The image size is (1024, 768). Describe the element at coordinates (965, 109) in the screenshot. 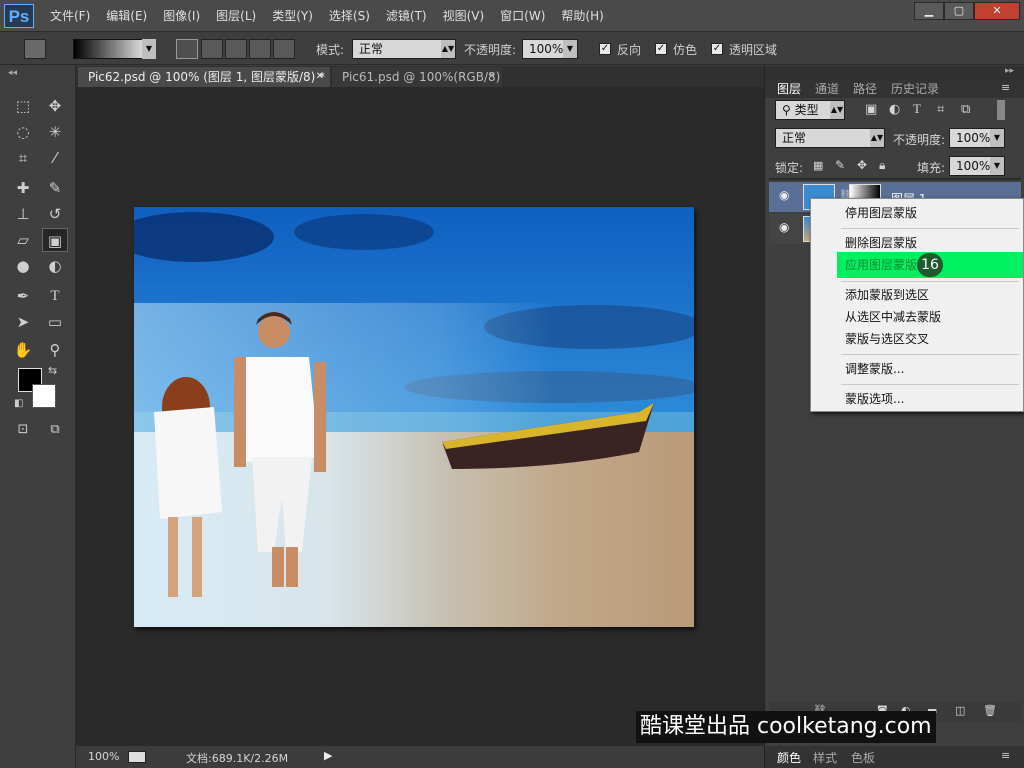

I see `smart-object-filter-icon: ⧉` at that location.